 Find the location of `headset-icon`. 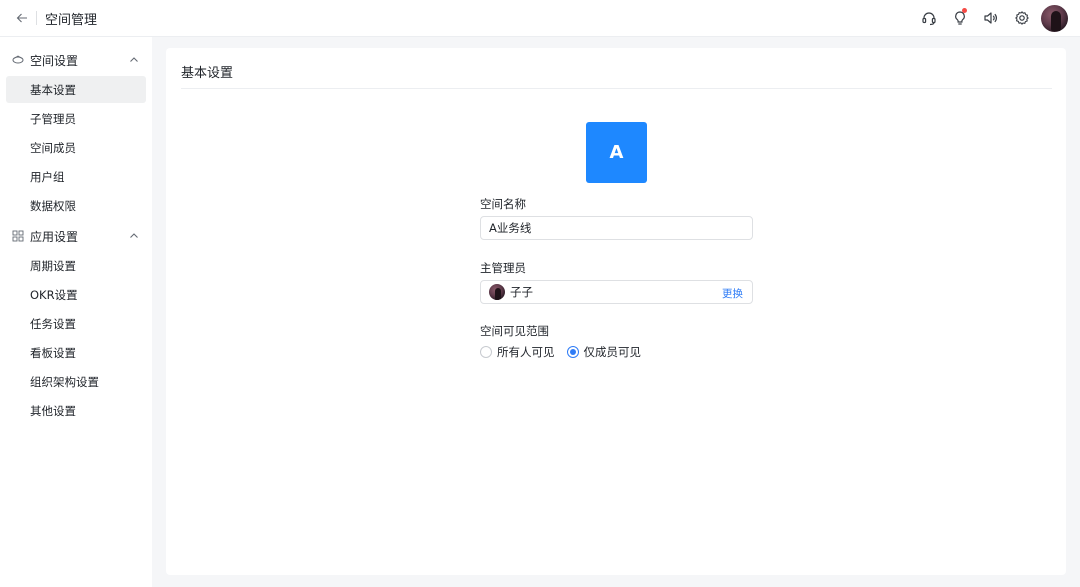

headset-icon is located at coordinates (928, 19).